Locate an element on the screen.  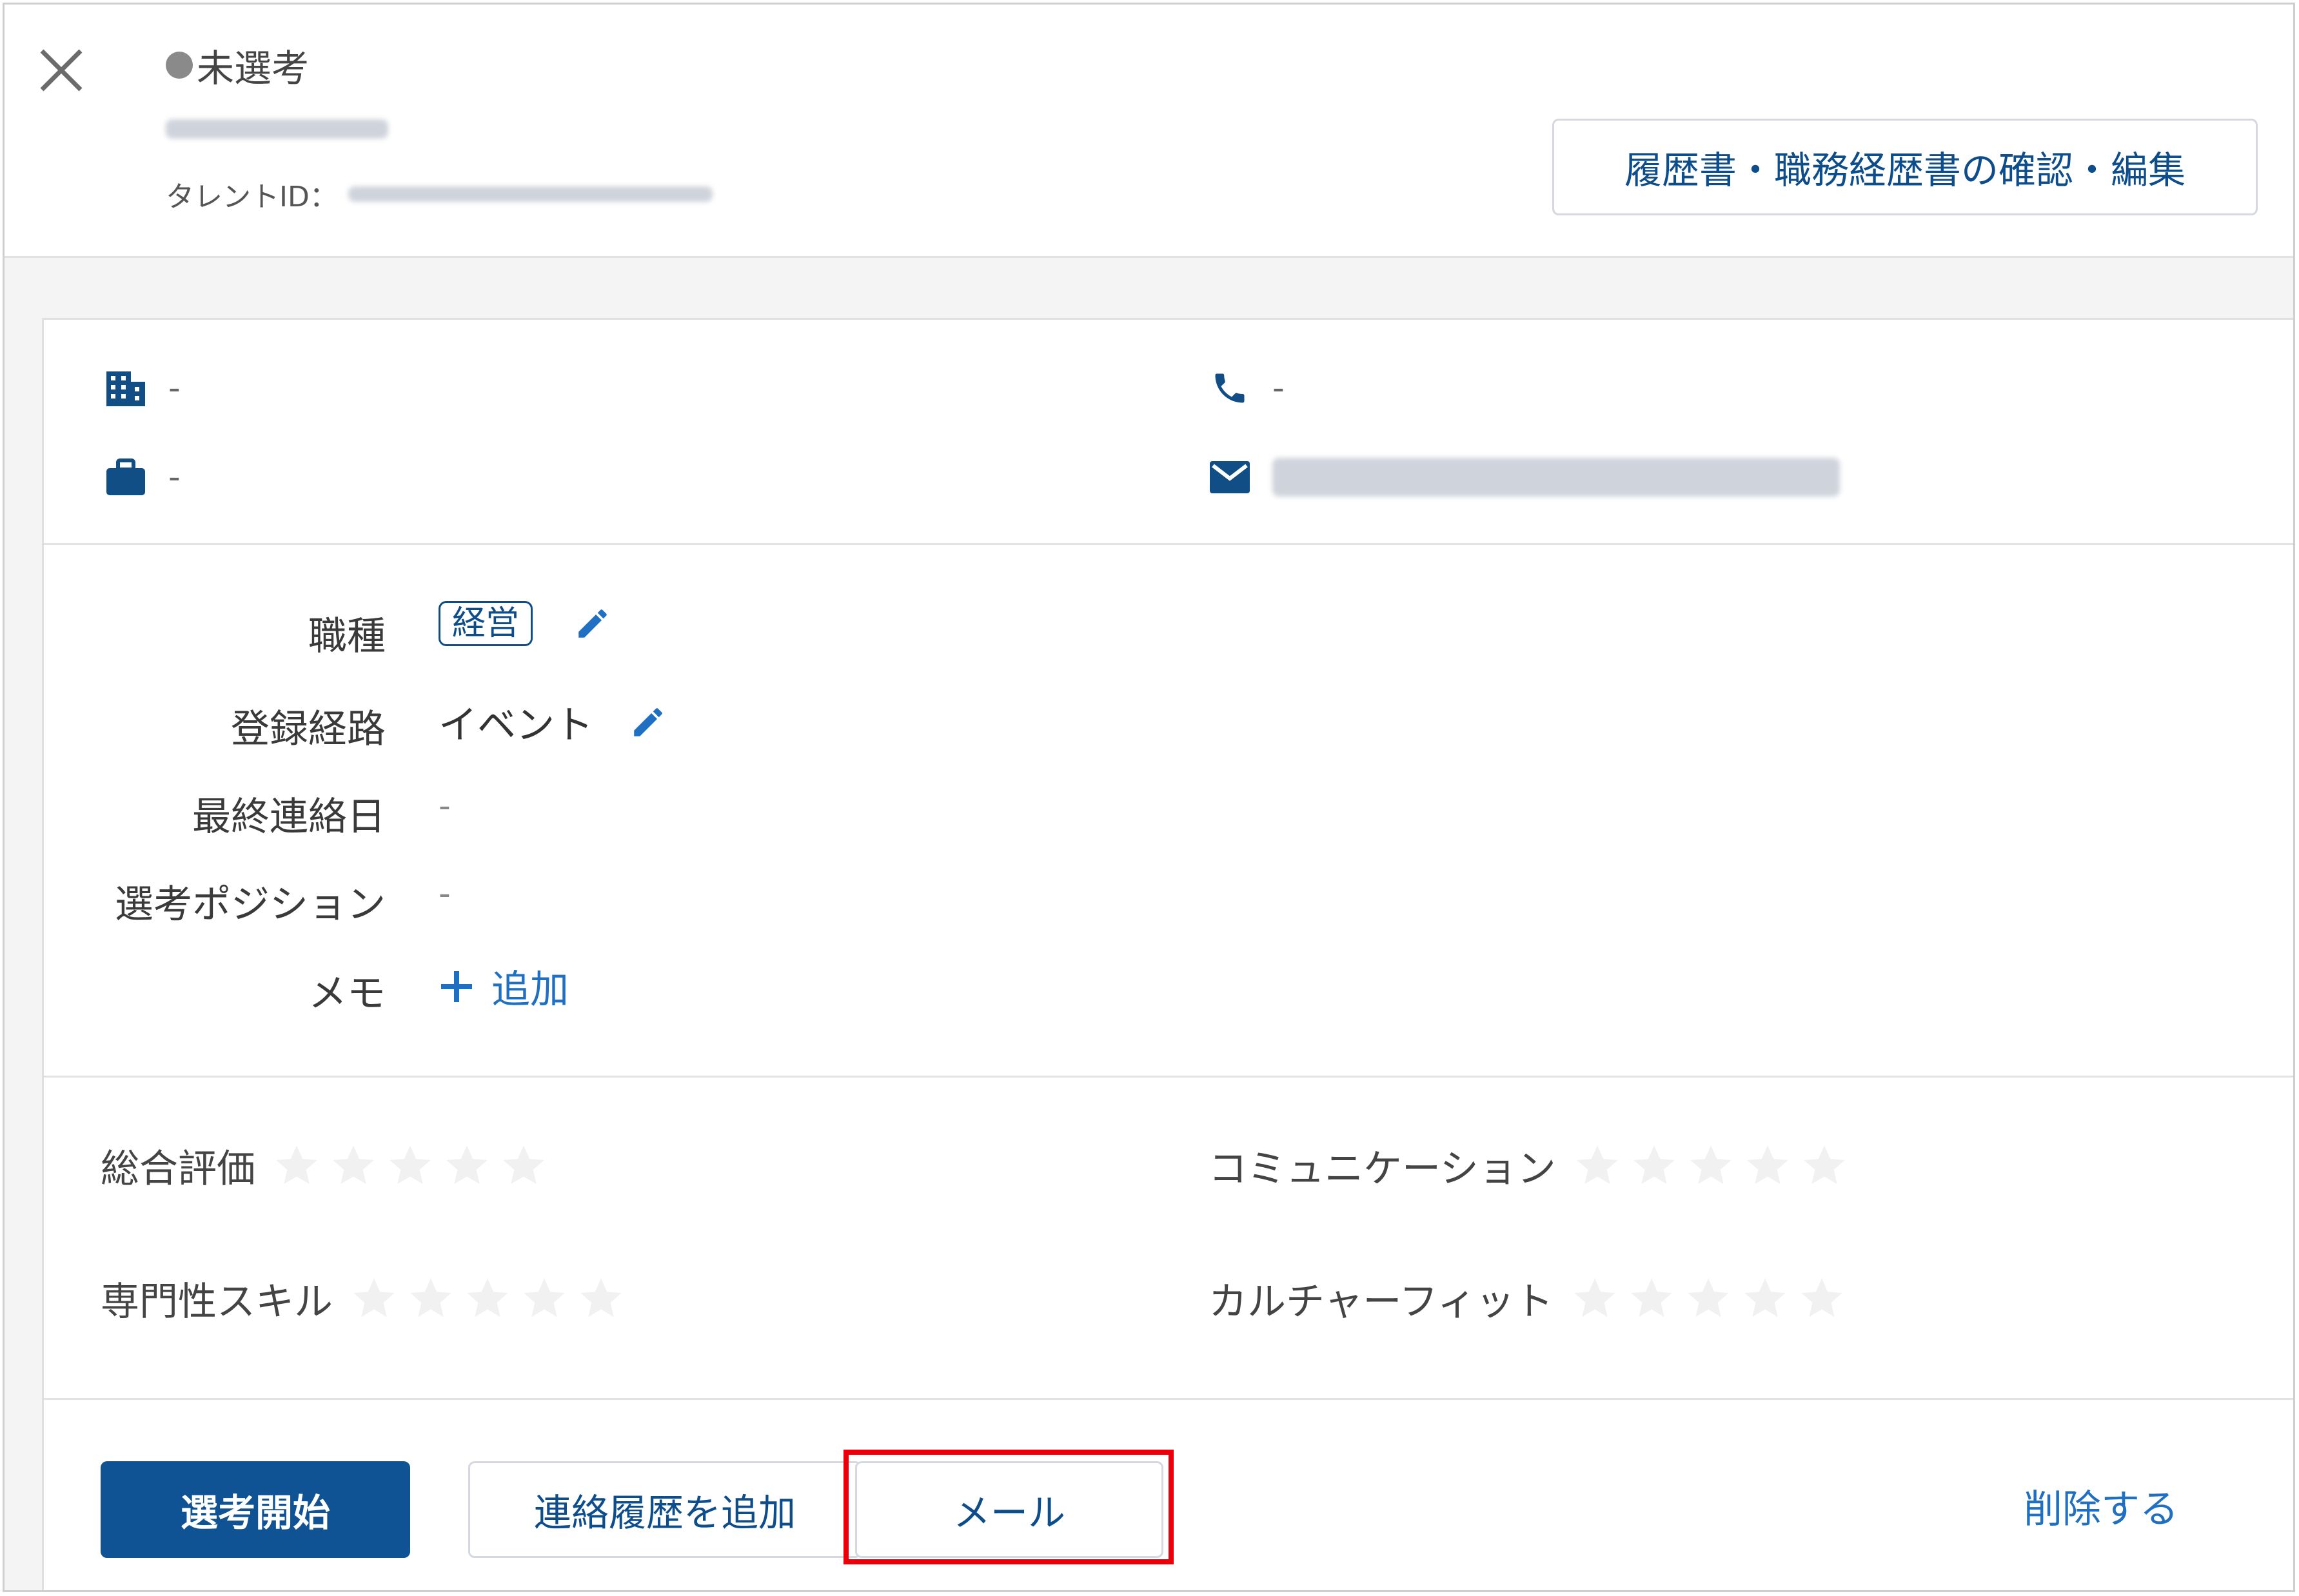
selection-position-label: 選考ポジション is located at coordinates (250, 905).